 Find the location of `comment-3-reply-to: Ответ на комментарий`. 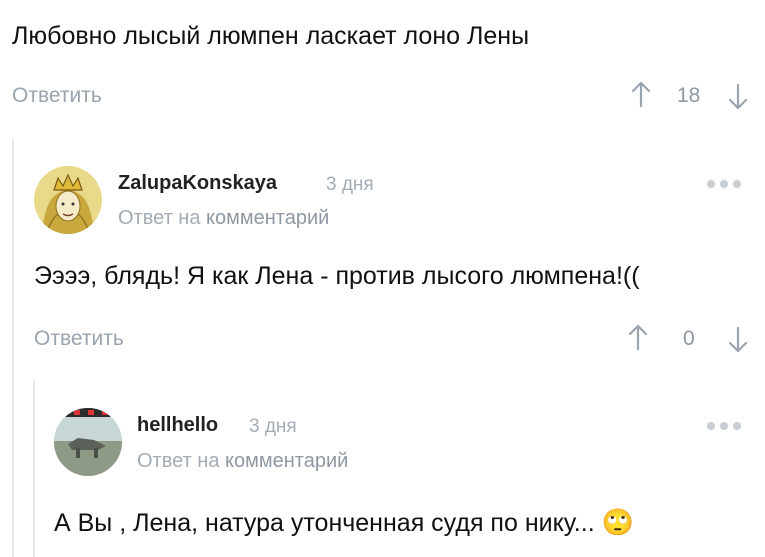

comment-3-reply-to: Ответ на комментарий is located at coordinates (242, 461).